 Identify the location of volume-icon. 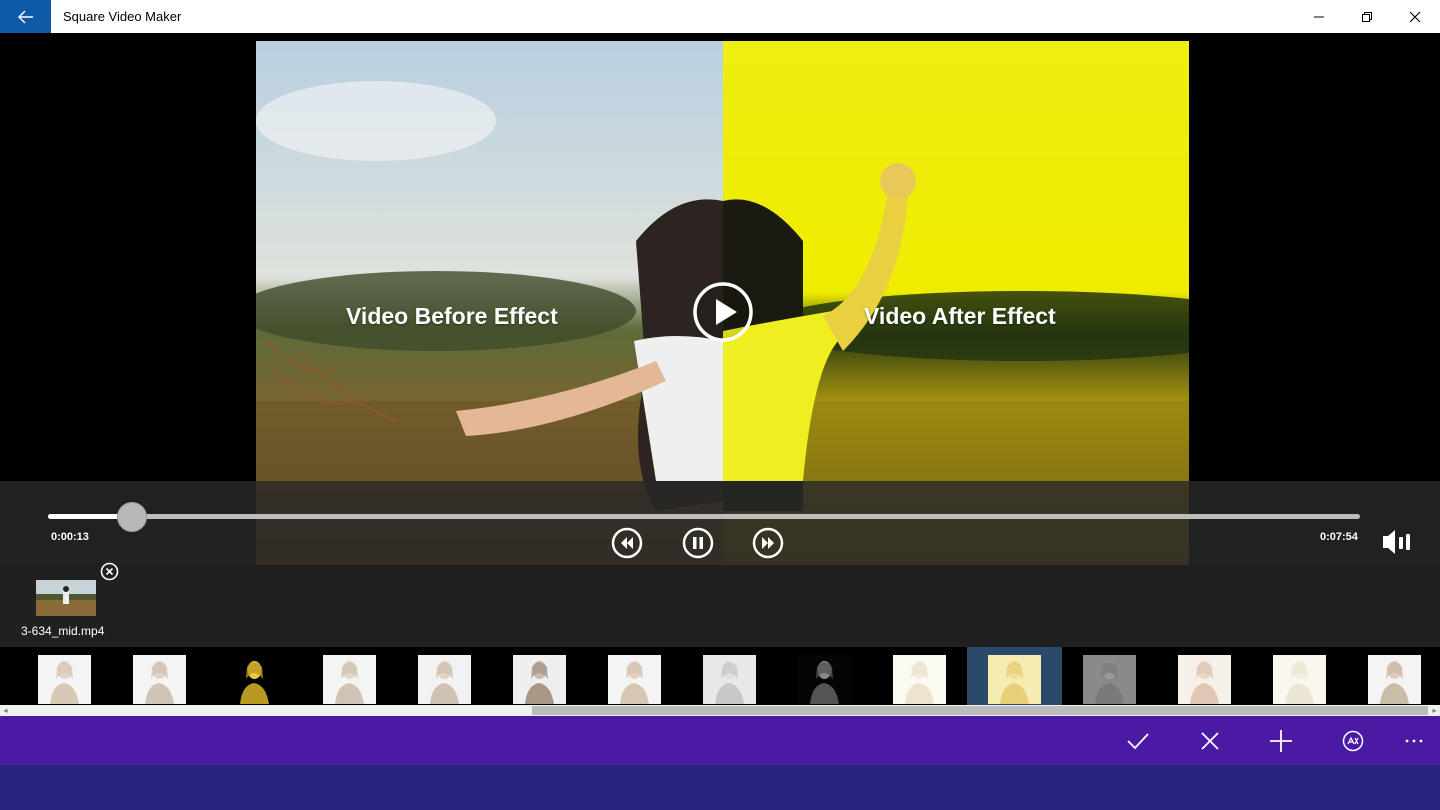
(1399, 542).